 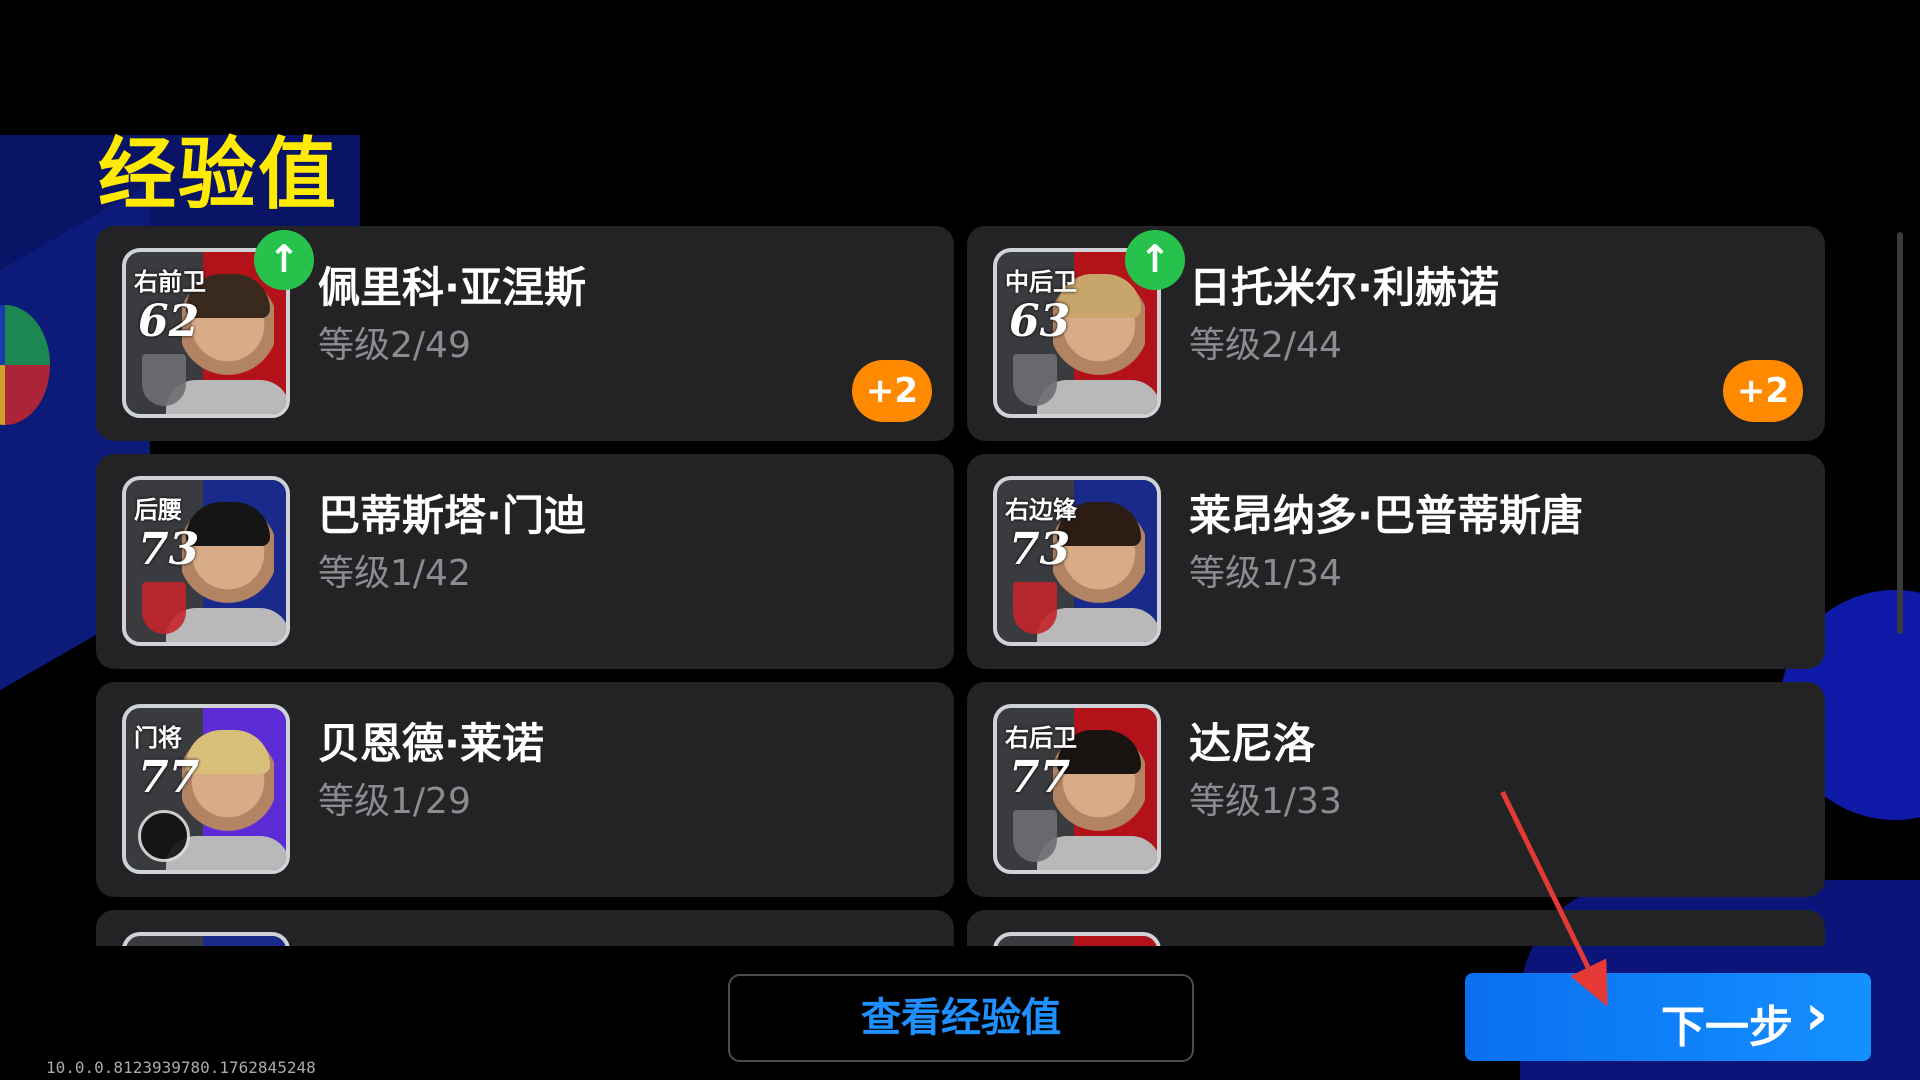 I want to click on player-name: 贝恩德·莱诺, so click(x=431, y=743).